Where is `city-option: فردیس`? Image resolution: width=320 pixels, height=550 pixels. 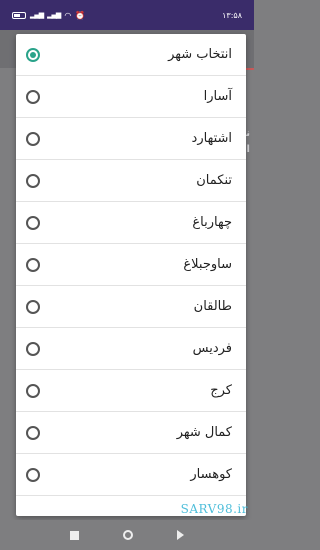
city-option: فردیس is located at coordinates (131, 349).